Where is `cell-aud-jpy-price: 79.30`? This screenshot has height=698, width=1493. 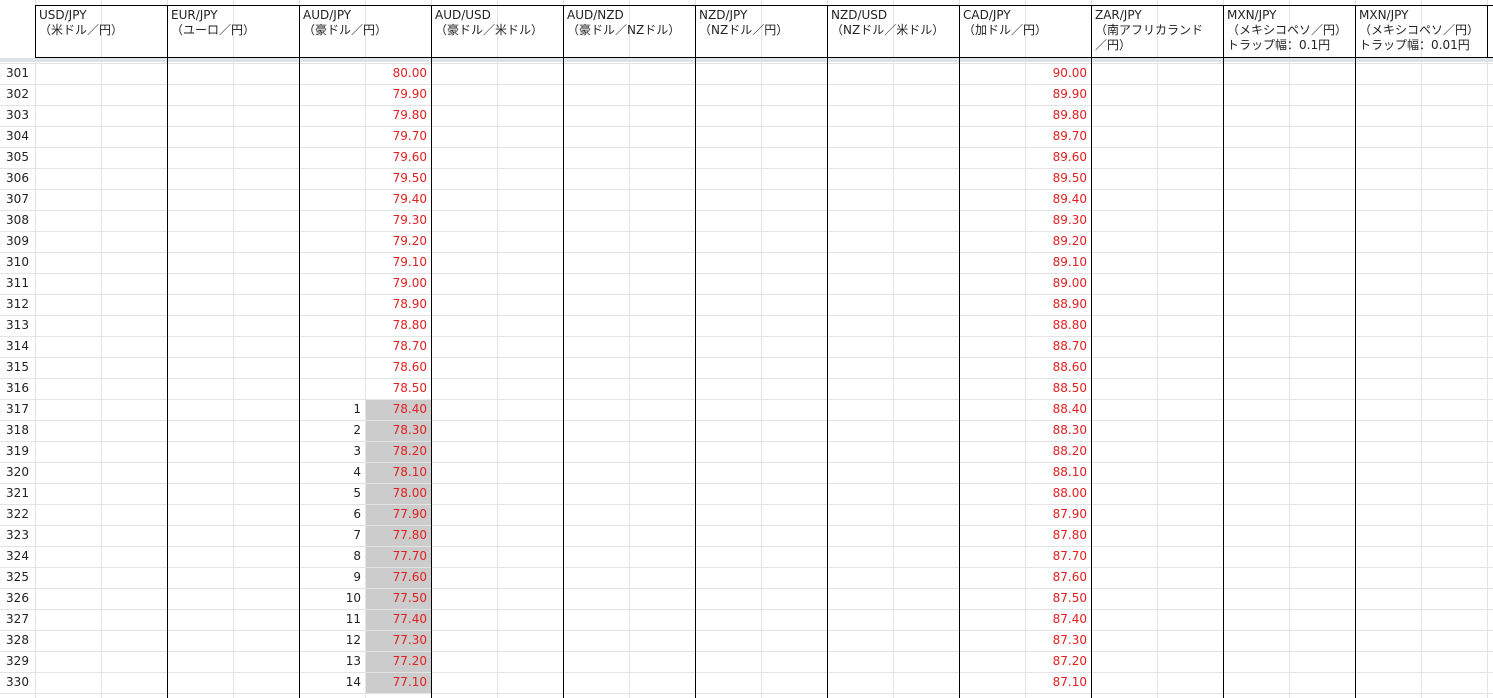
cell-aud-jpy-price: 79.30 is located at coordinates (398, 220).